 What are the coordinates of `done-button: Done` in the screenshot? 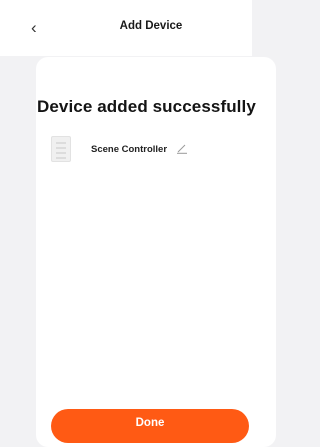 It's located at (150, 426).